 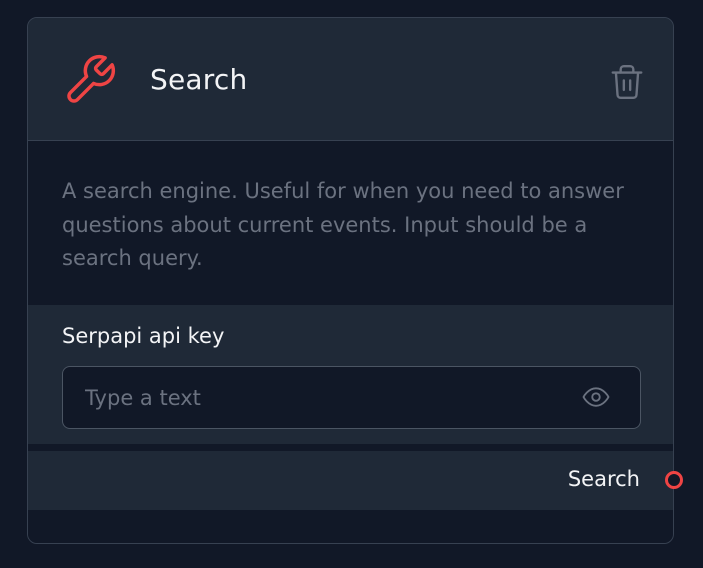 What do you see at coordinates (143, 336) in the screenshot?
I see `param-label: Serpapi api key` at bounding box center [143, 336].